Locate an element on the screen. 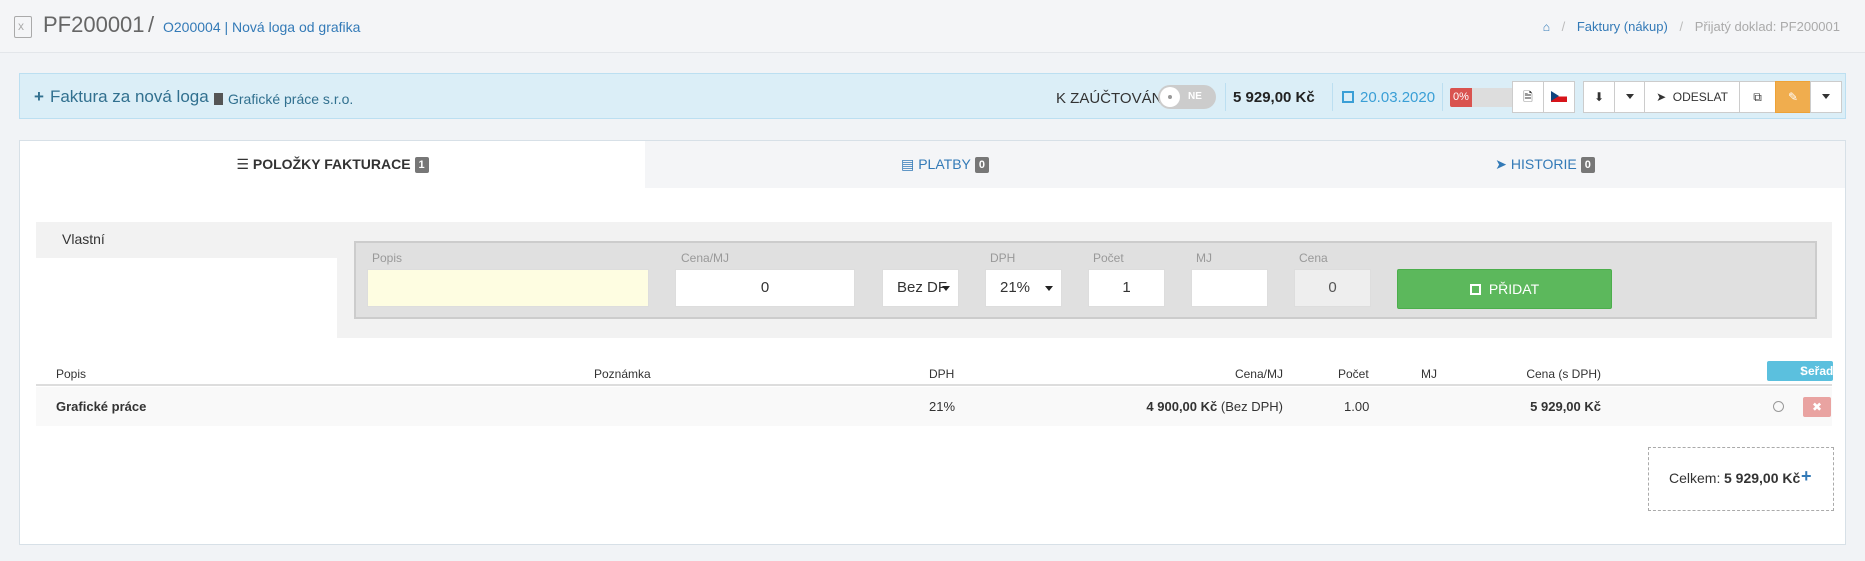 The width and height of the screenshot is (1865, 561). file-icon: 🗎 is located at coordinates (1528, 97).